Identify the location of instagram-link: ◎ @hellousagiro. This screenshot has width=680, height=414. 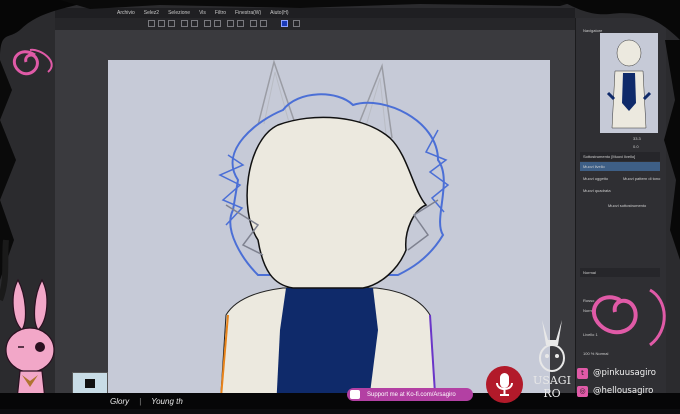
(615, 391).